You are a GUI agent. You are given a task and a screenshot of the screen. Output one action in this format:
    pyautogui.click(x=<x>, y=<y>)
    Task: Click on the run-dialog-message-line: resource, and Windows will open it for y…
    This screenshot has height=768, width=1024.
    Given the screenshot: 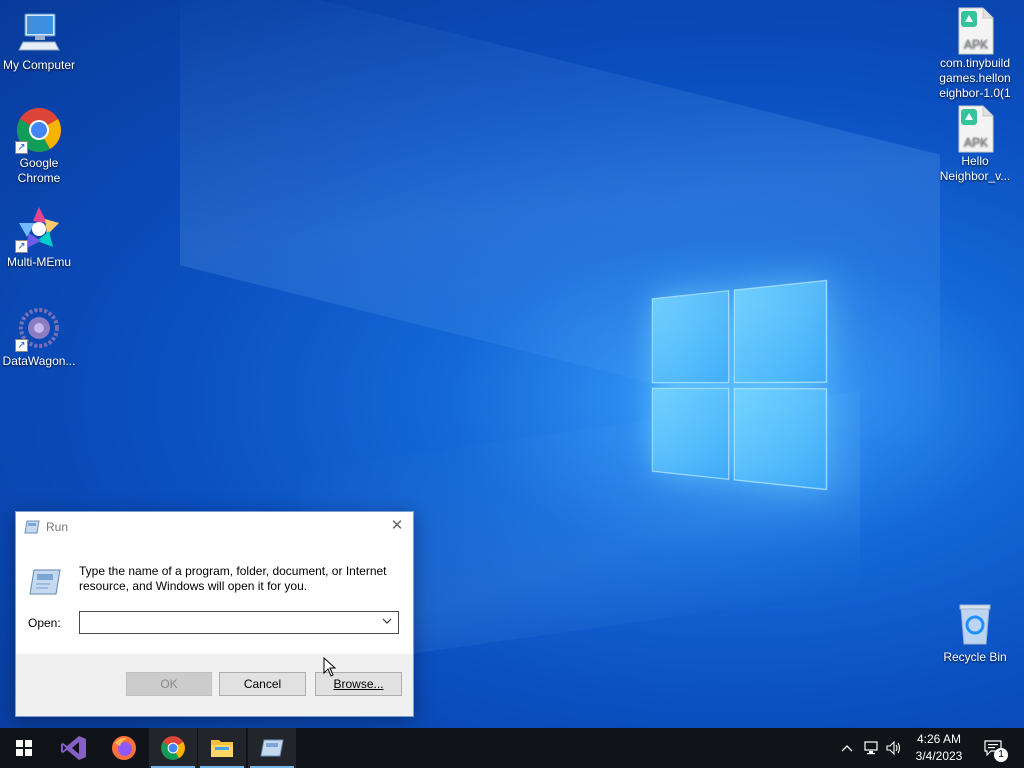 What is the action you would take?
    pyautogui.click(x=193, y=586)
    